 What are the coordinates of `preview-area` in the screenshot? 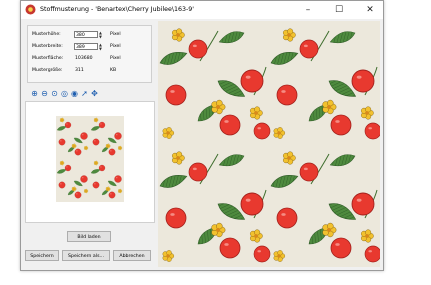 It's located at (90, 162).